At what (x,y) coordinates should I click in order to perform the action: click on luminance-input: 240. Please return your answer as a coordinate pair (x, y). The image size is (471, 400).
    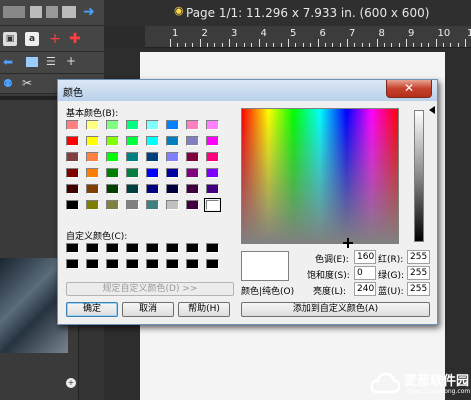
    Looking at the image, I should click on (365, 289).